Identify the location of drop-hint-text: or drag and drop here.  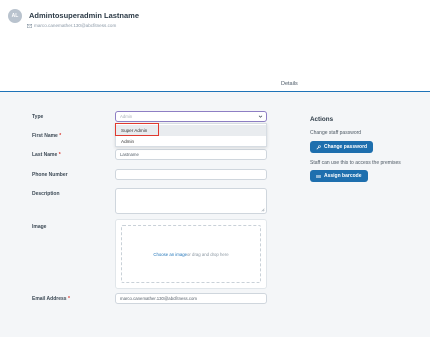
(208, 254).